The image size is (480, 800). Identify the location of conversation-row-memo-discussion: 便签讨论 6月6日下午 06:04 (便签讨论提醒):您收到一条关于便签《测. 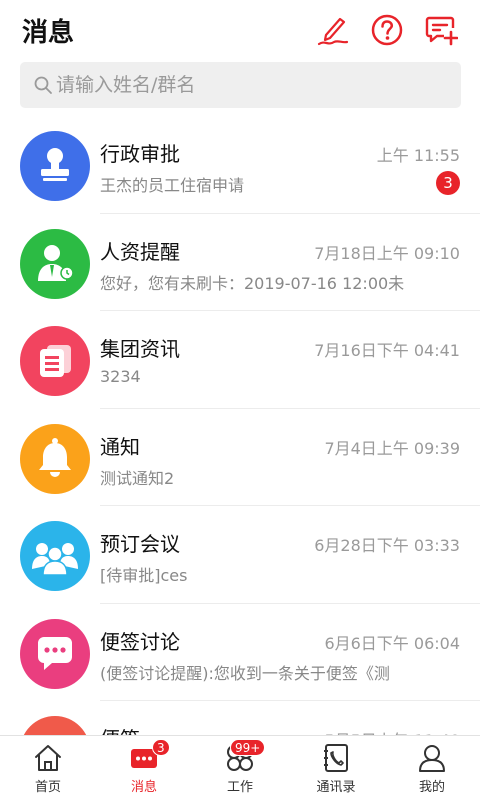
(240, 652).